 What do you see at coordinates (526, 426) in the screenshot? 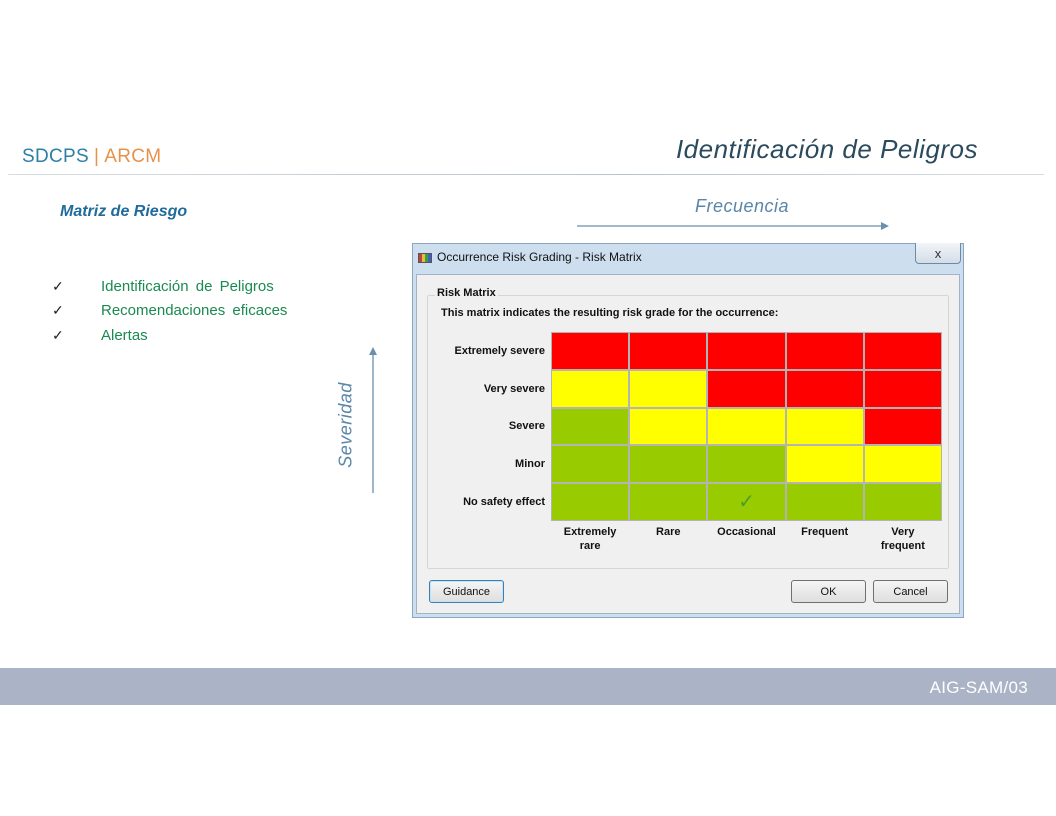
I see `row-label: Severe` at bounding box center [526, 426].